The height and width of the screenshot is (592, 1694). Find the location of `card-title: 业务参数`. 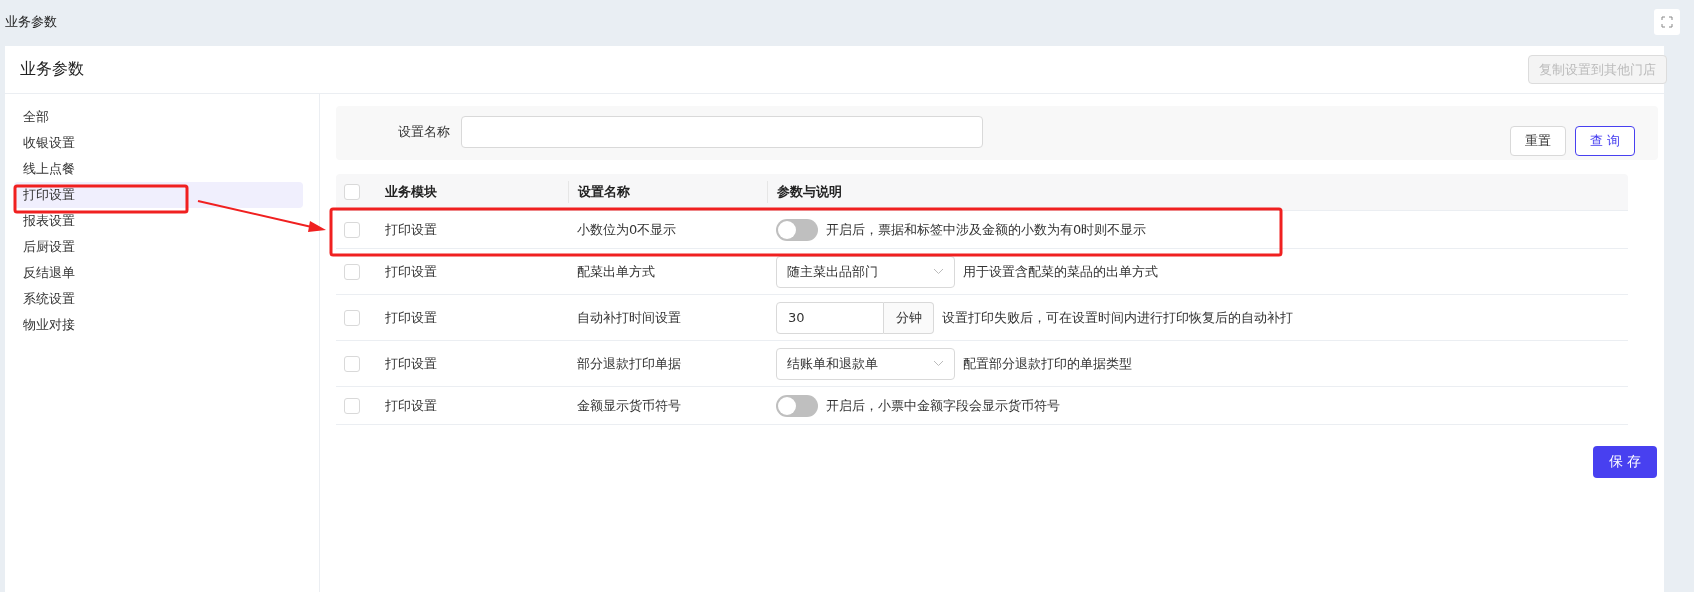

card-title: 业务参数 is located at coordinates (52, 69).